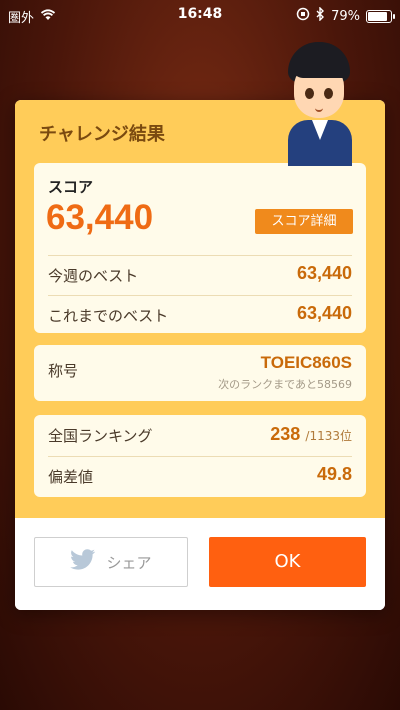 The image size is (400, 710). I want to click on share-button: シェア, so click(111, 562).